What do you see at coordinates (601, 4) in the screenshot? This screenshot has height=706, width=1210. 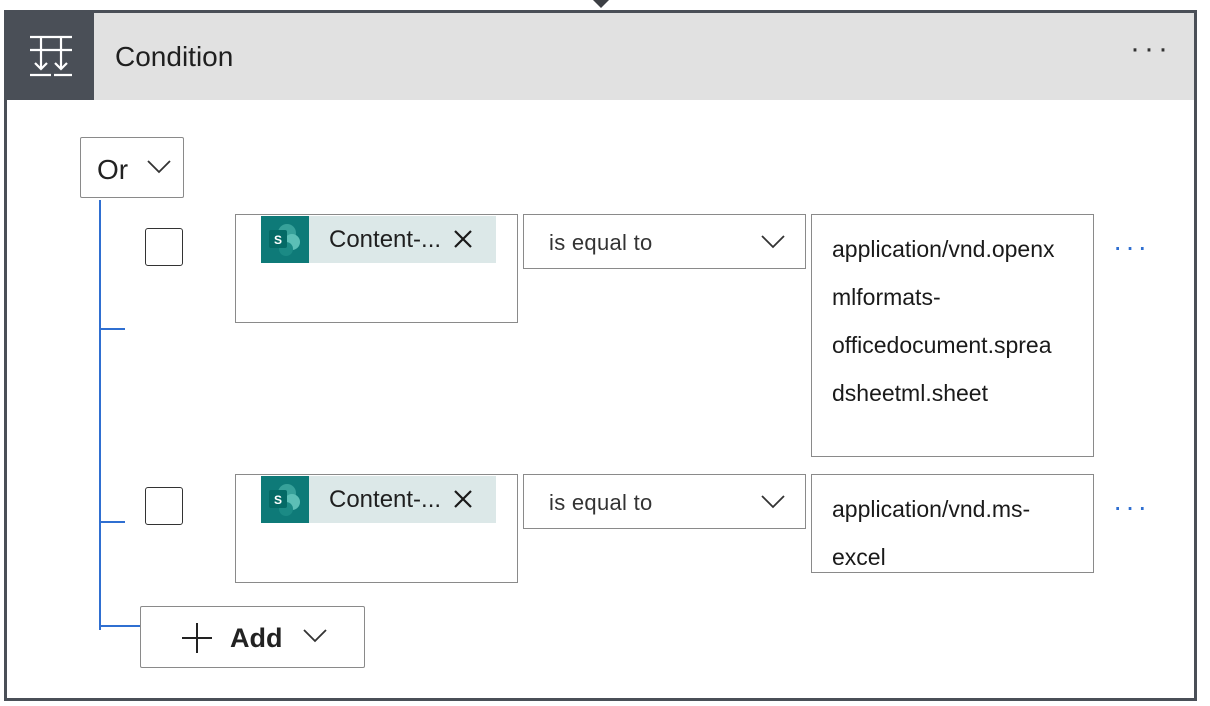 I see `card-connector-arrow` at bounding box center [601, 4].